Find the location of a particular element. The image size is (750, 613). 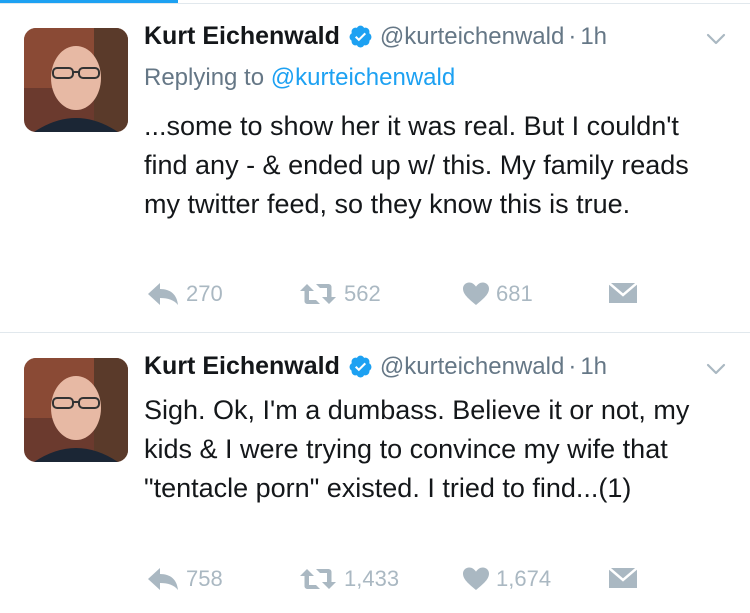

like-button: 1,674 is located at coordinates (506, 579).